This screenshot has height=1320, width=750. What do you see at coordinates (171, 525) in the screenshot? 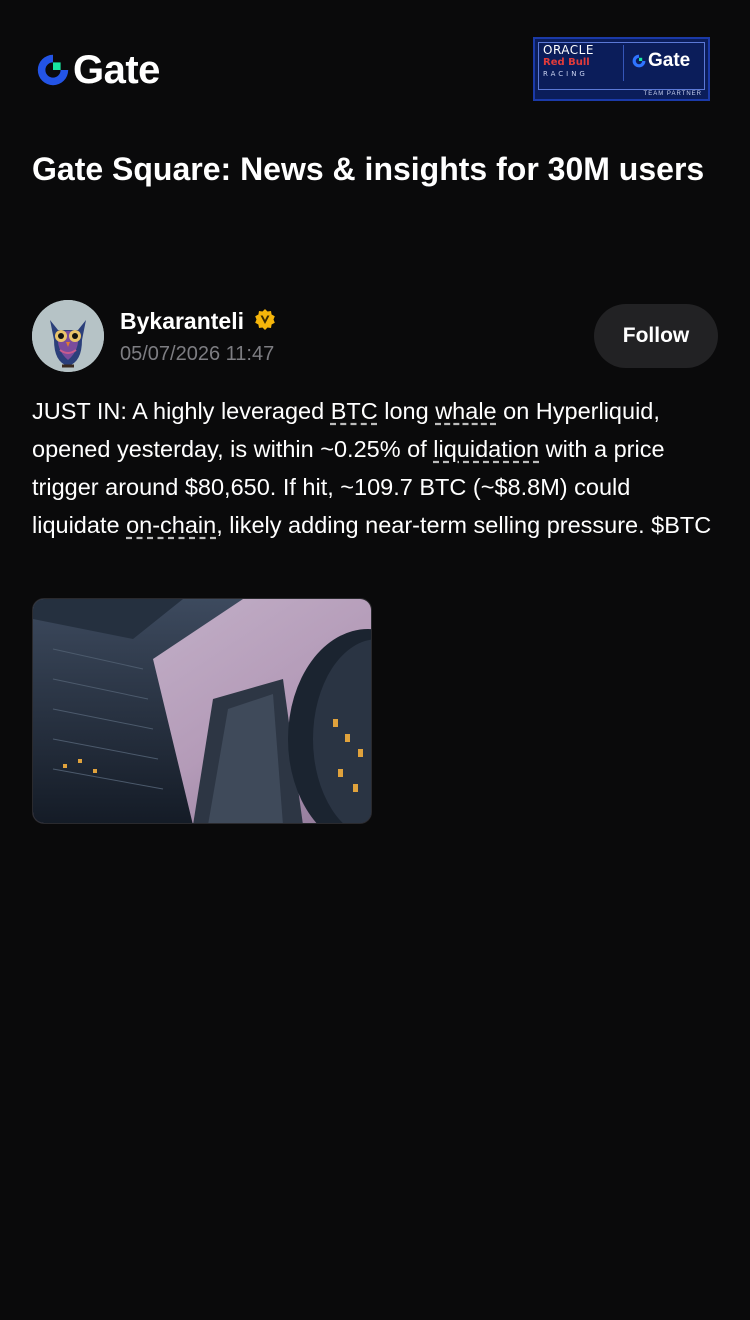
I see `tag-on-chain: on-chain` at bounding box center [171, 525].